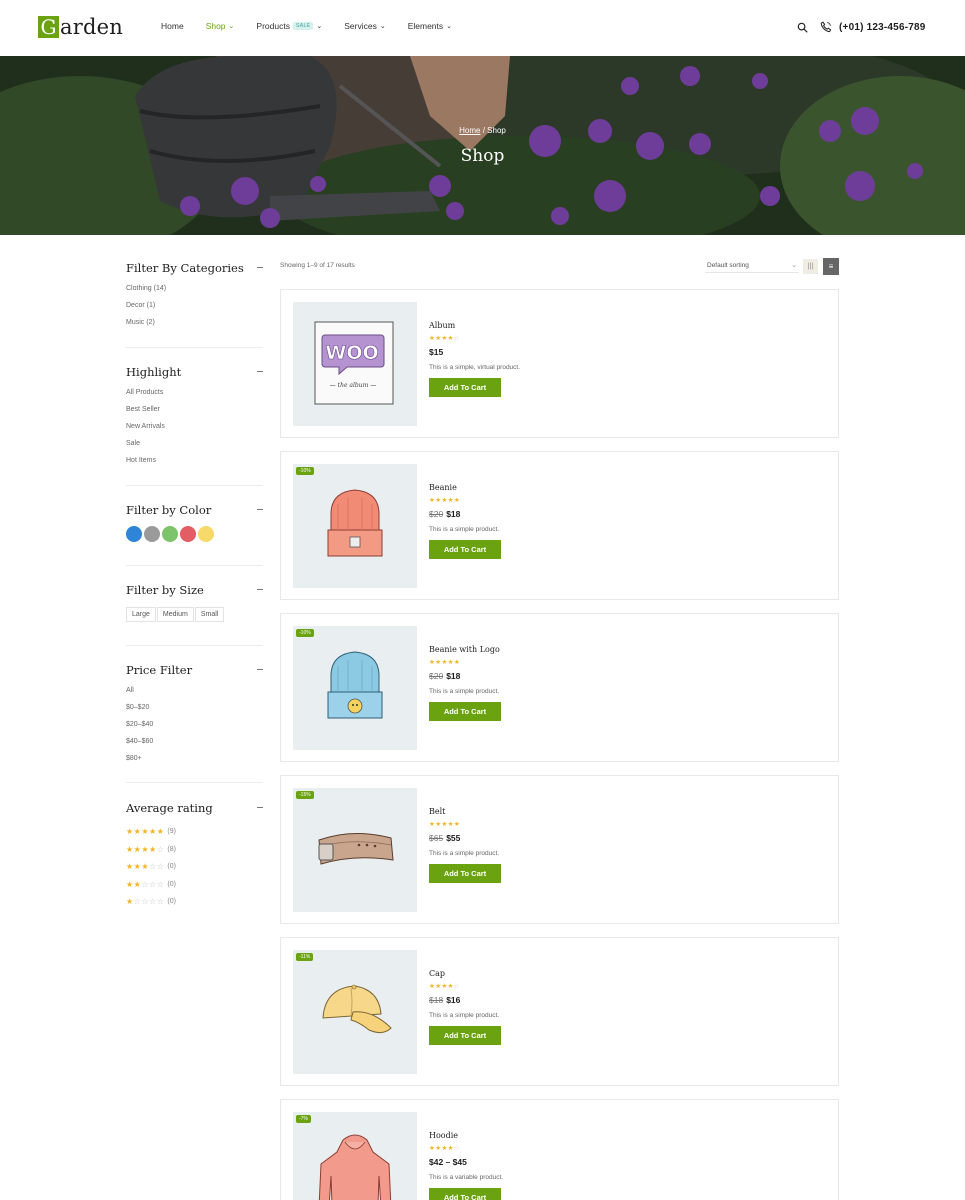  Describe the element at coordinates (194, 327) in the screenshot. I see `category-link: Music (2)` at that location.